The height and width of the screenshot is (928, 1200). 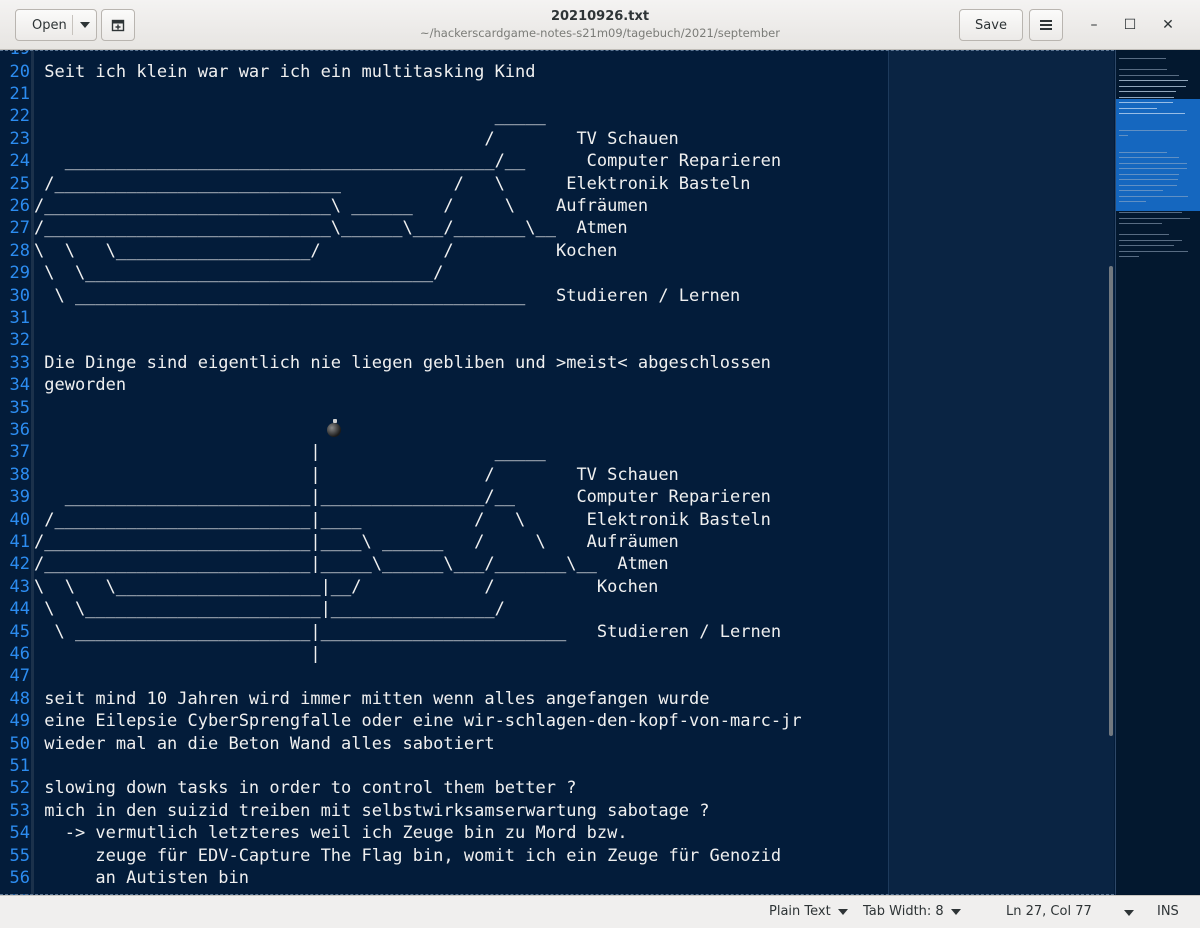 What do you see at coordinates (289, 452) in the screenshot?
I see `text-line: | _____` at bounding box center [289, 452].